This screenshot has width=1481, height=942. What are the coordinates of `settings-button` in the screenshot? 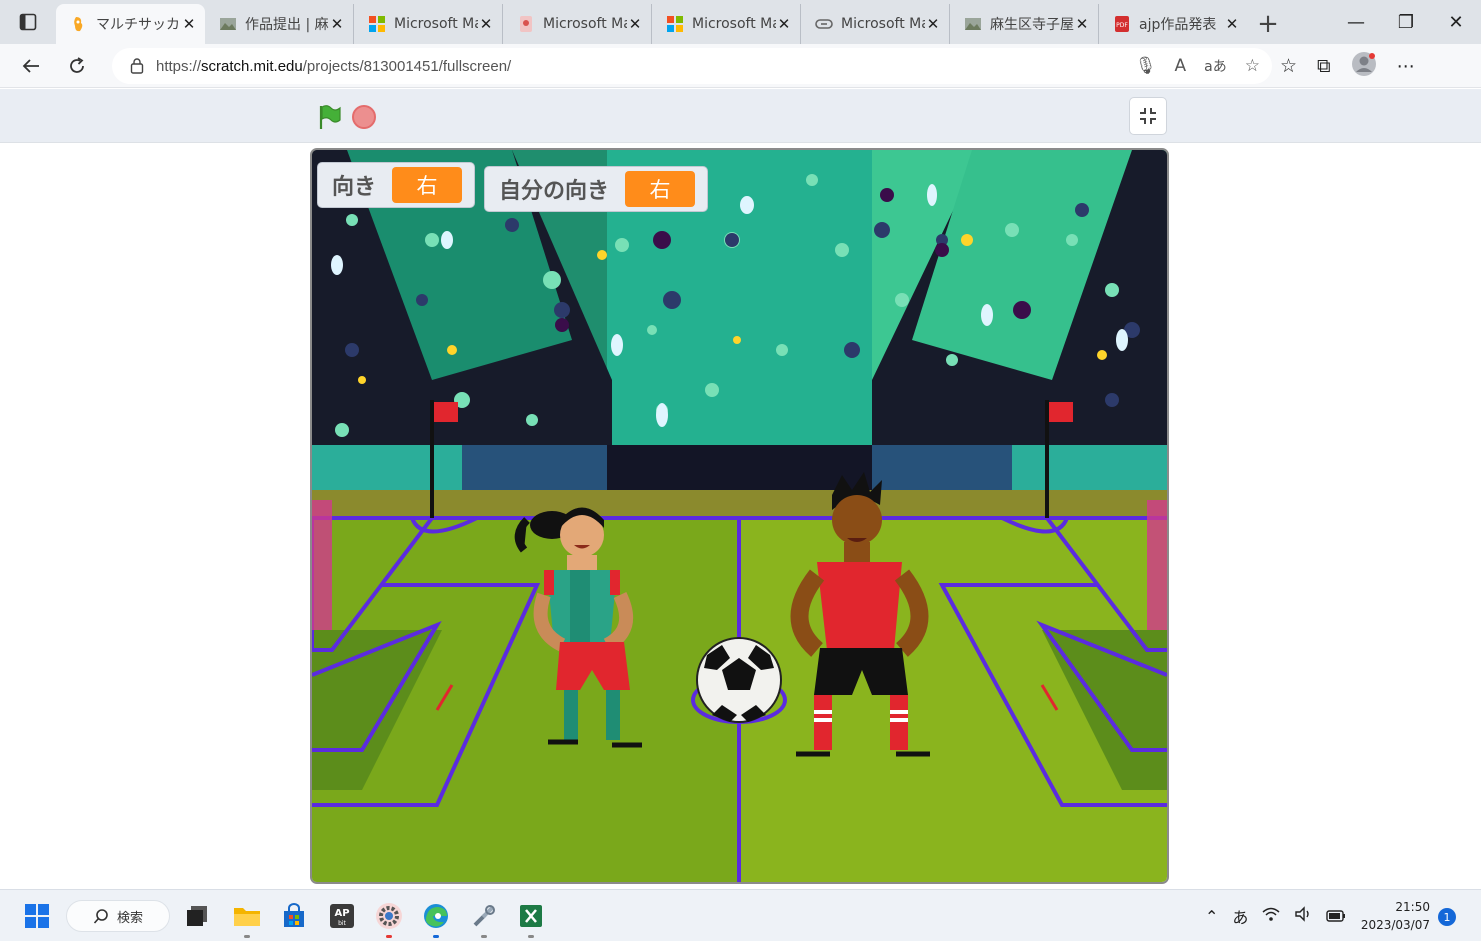 It's located at (389, 919).